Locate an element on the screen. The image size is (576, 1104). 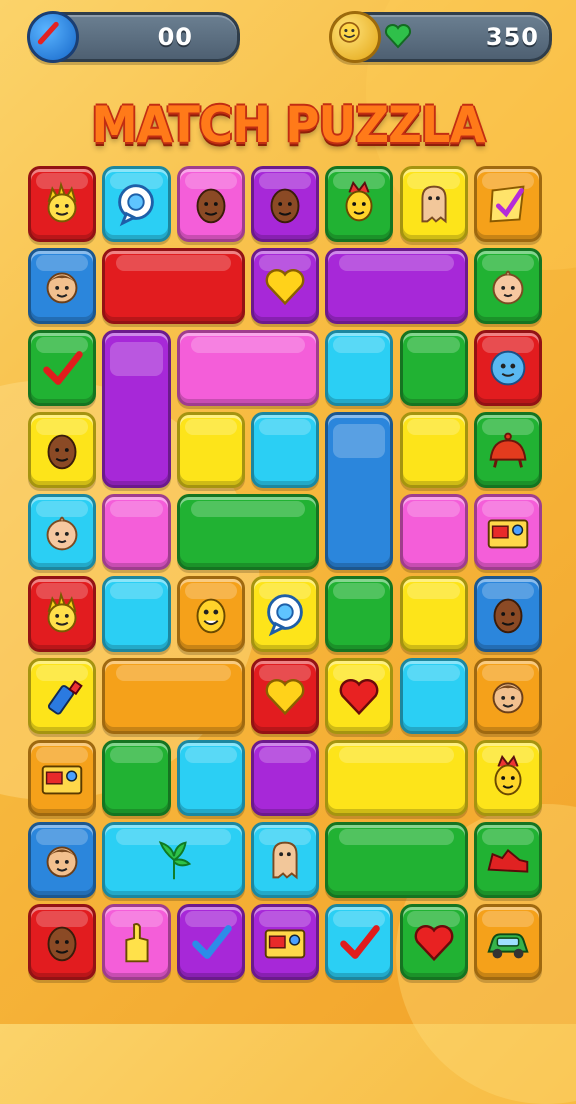
tile-orange-boy-face is located at coordinates (508, 696).